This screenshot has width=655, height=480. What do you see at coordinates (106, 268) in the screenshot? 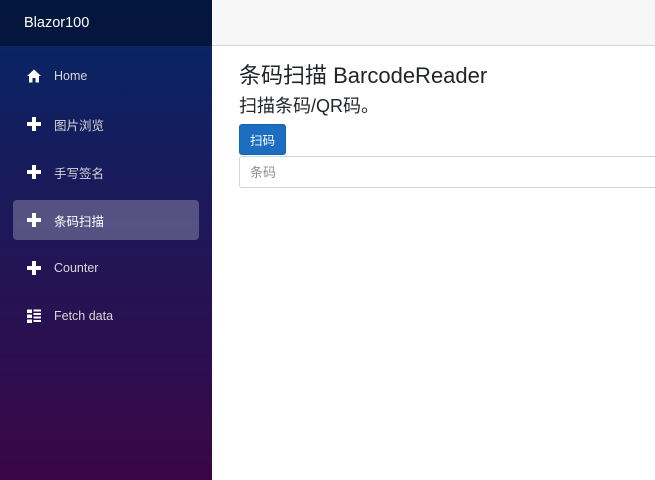
I see `sidebar-item-counter: Counter` at bounding box center [106, 268].